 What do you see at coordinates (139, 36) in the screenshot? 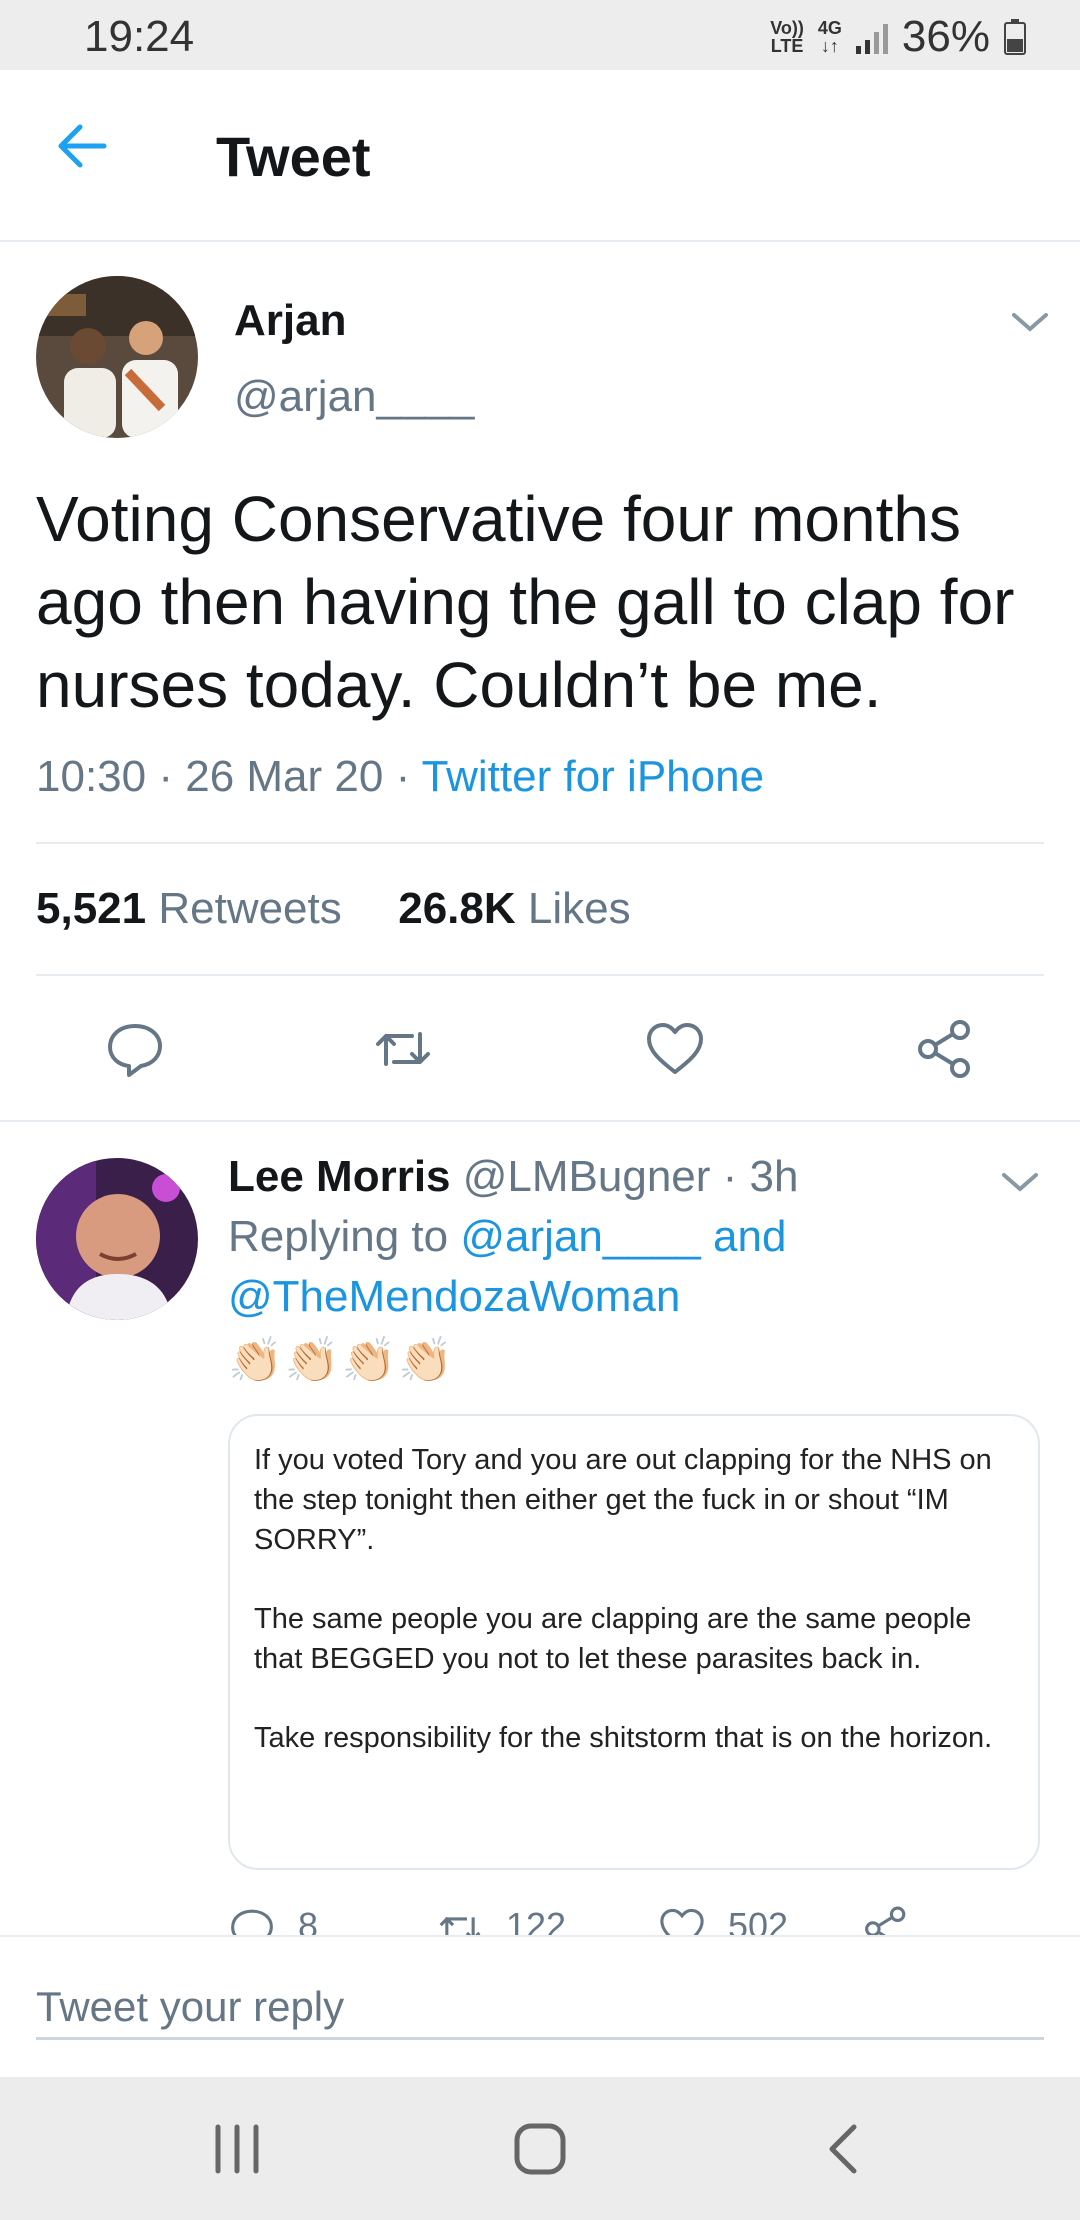
I see `status-time: 19:24` at bounding box center [139, 36].